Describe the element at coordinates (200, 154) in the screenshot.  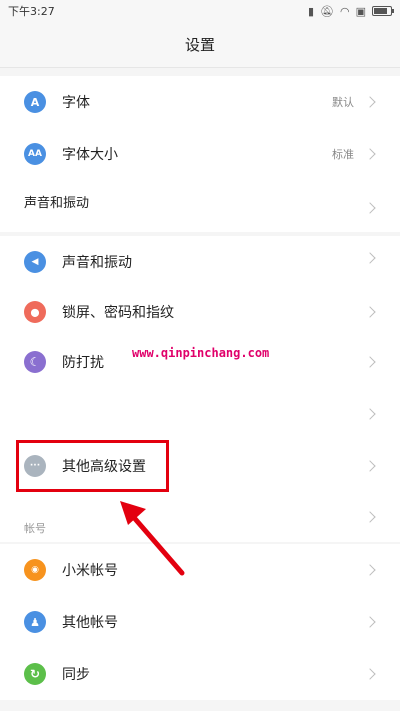
I see `setting-row-font-size: AA 字体大小 标准` at that location.